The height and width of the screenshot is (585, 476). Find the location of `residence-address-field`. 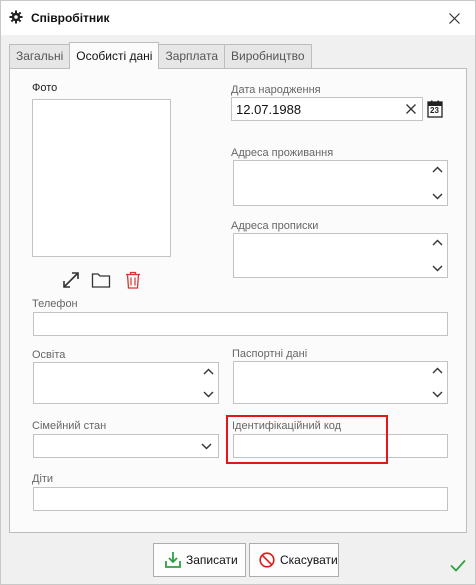

residence-address-field is located at coordinates (340, 183).